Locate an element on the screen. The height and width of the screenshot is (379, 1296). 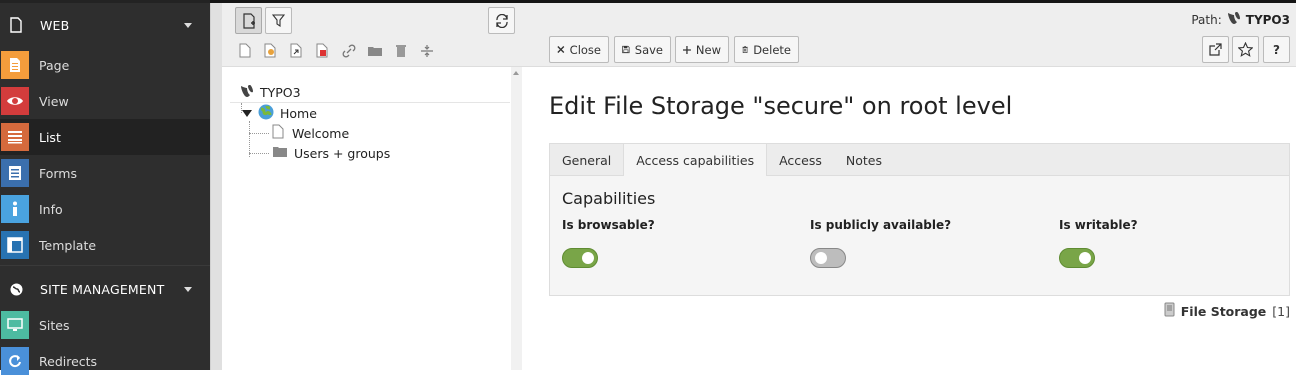
page-type-link-icon is located at coordinates (348, 50).